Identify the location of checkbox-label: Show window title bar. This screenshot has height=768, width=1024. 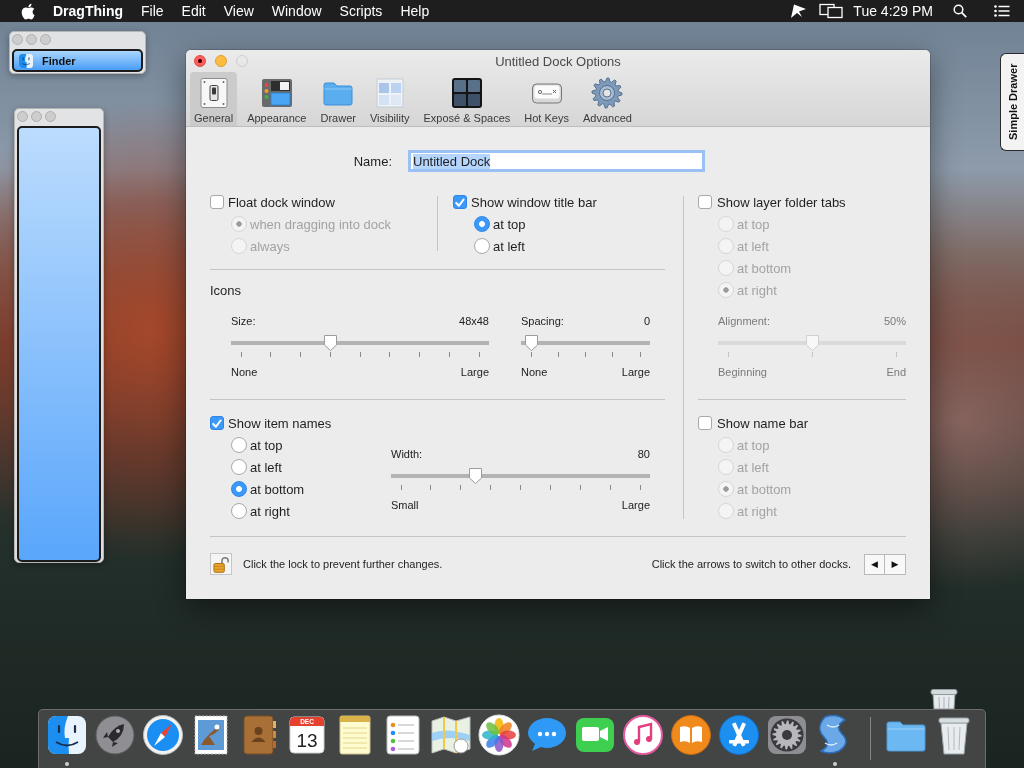
(534, 202).